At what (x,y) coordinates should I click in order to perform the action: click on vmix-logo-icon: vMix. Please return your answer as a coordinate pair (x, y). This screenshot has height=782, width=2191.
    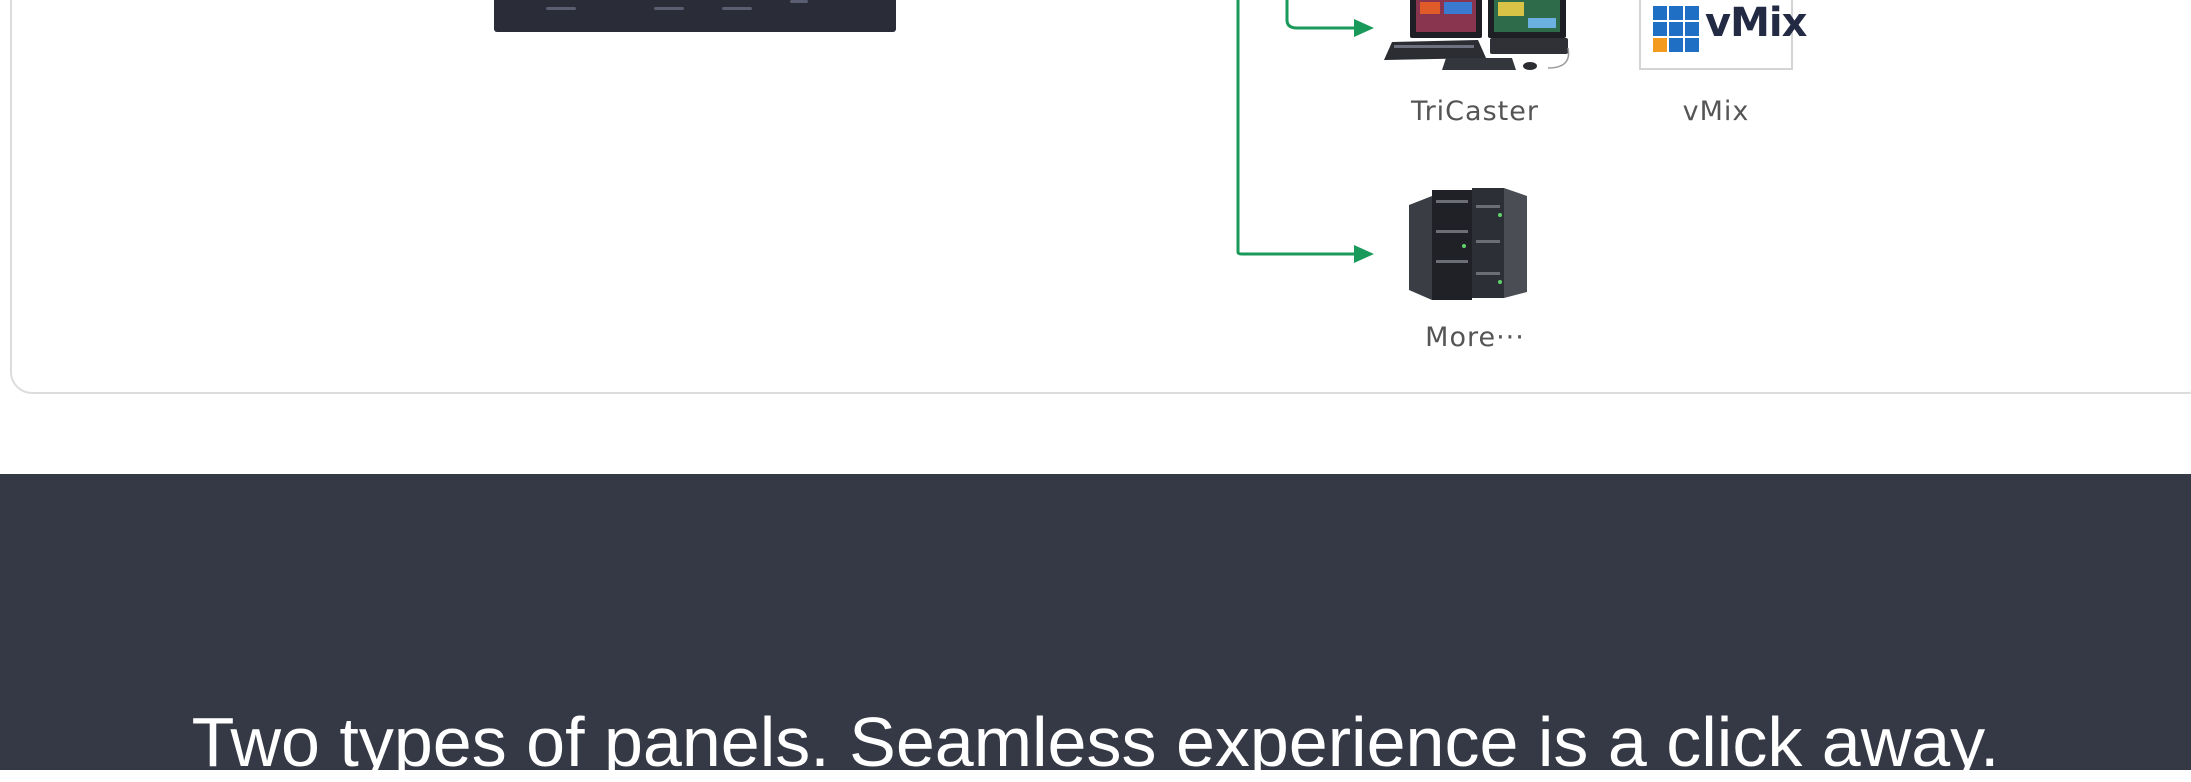
    Looking at the image, I should click on (1723, 35).